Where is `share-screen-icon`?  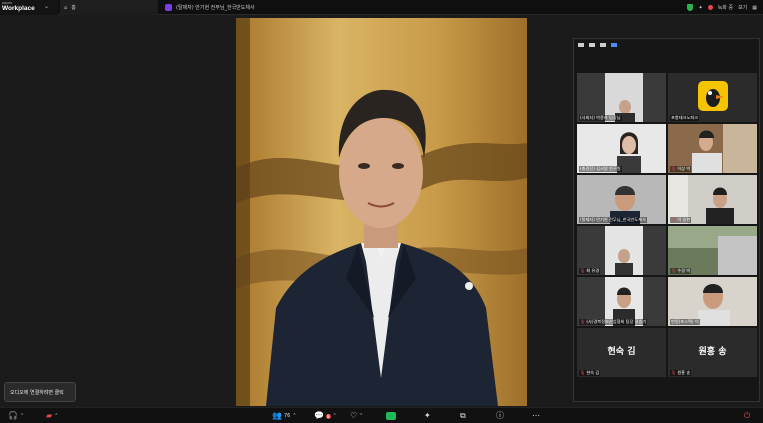 share-screen-icon is located at coordinates (391, 416).